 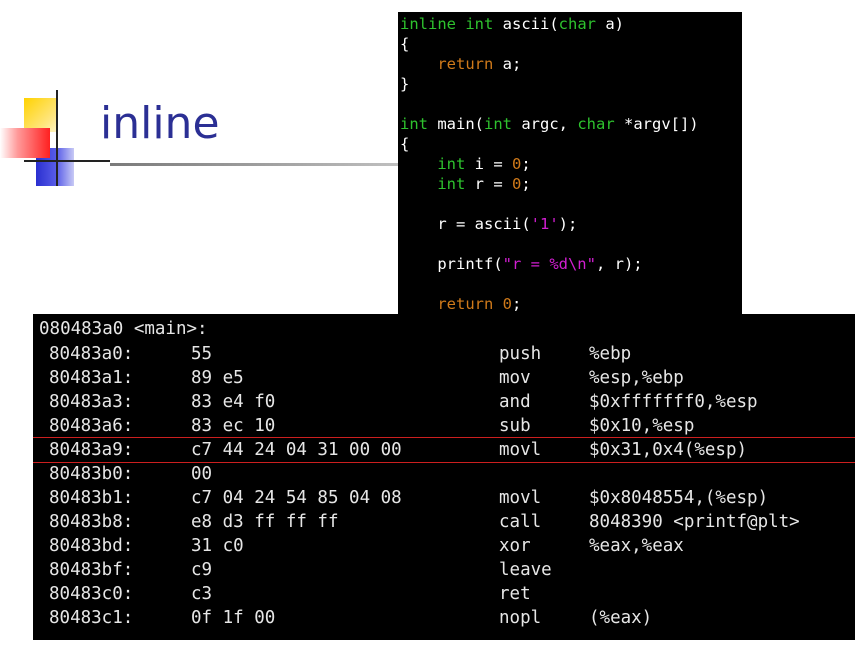 I want to click on asm-address: 80483b0:, so click(x=91, y=474).